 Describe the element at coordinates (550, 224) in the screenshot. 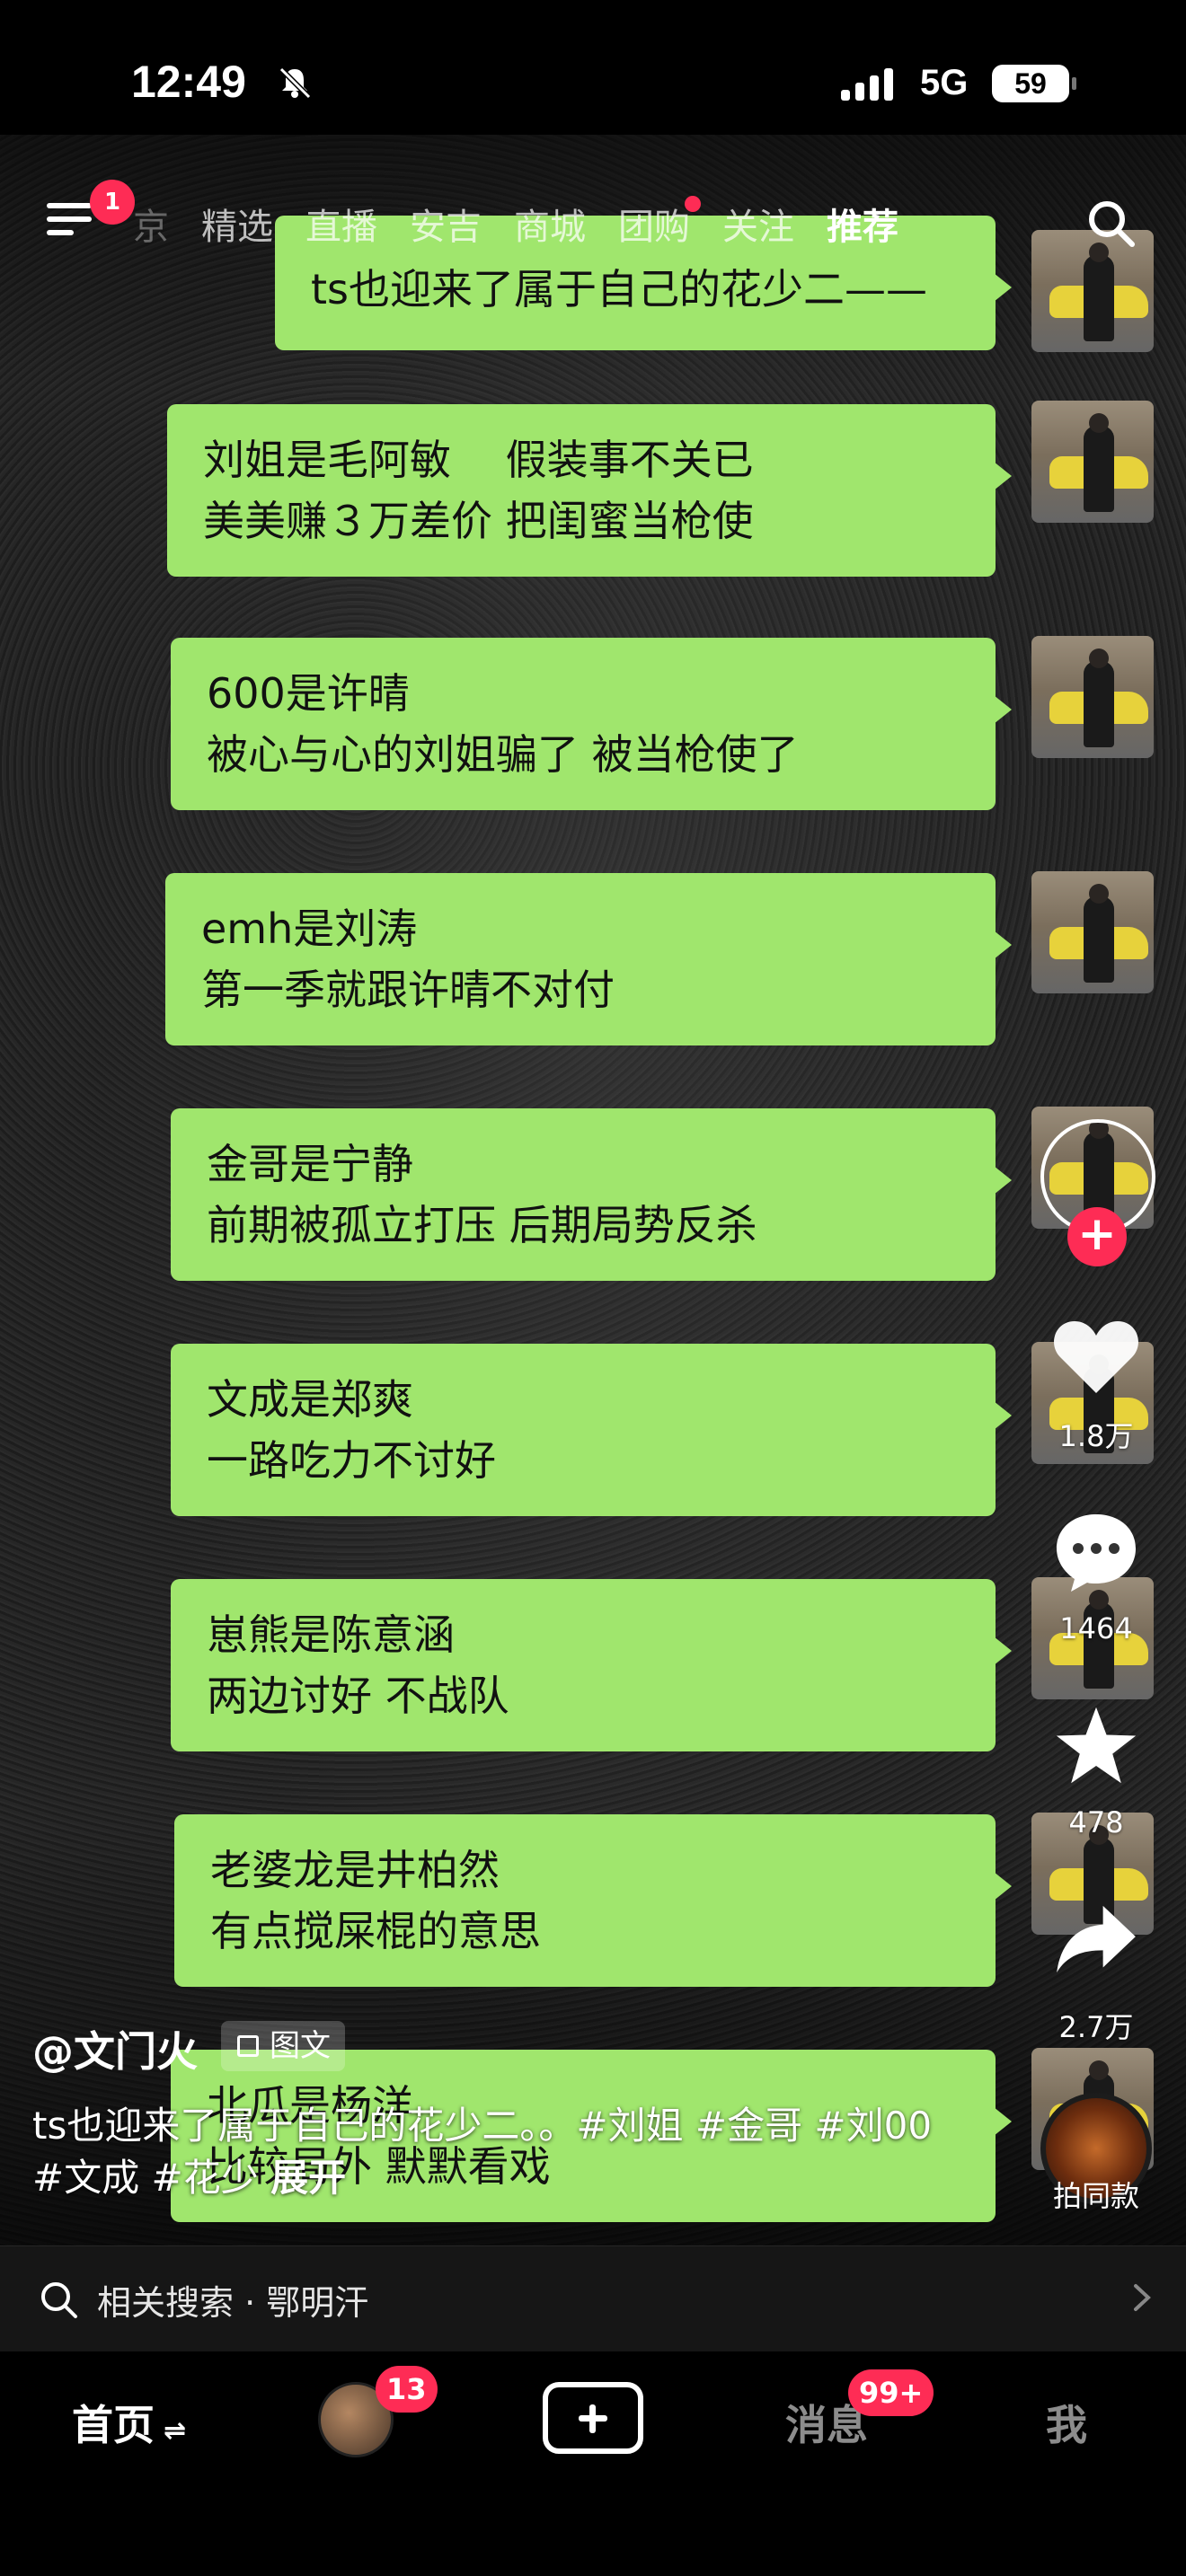

I see `tab-mall: 商城` at that location.